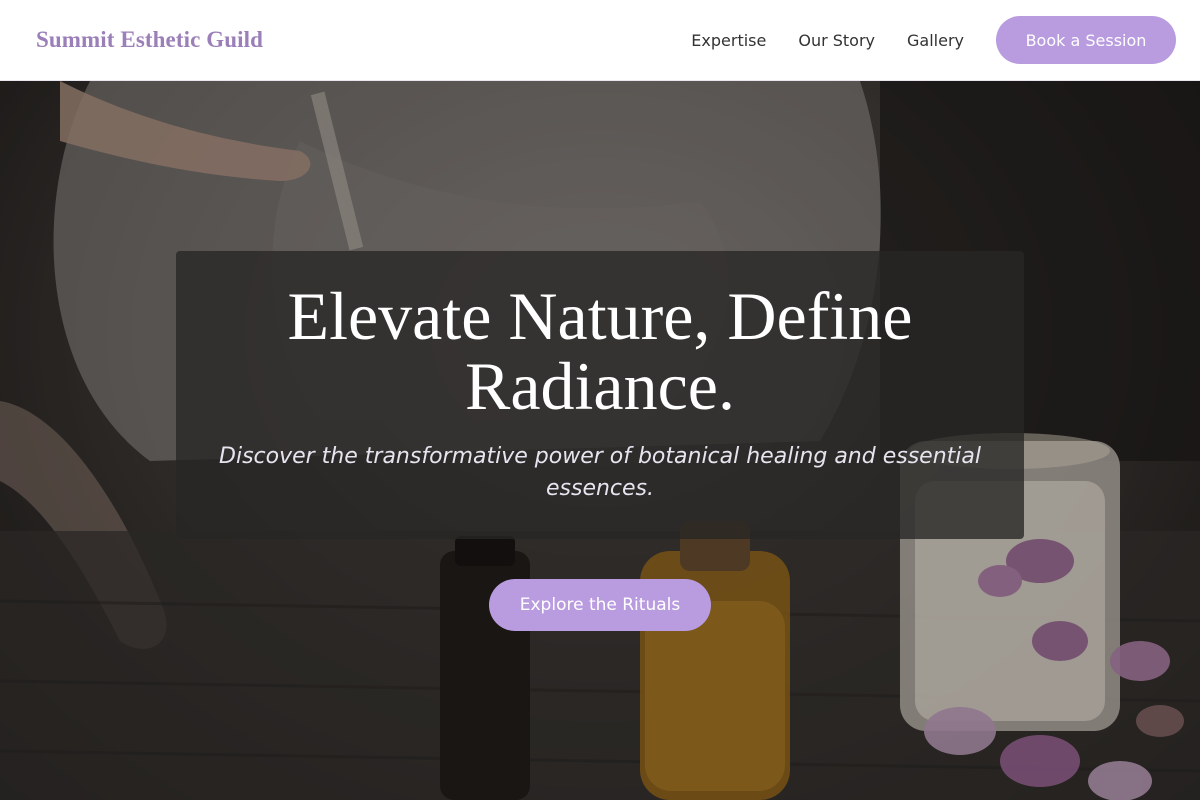 The width and height of the screenshot is (1200, 800). I want to click on explore-rituals-button: Explore the Rituals, so click(600, 605).